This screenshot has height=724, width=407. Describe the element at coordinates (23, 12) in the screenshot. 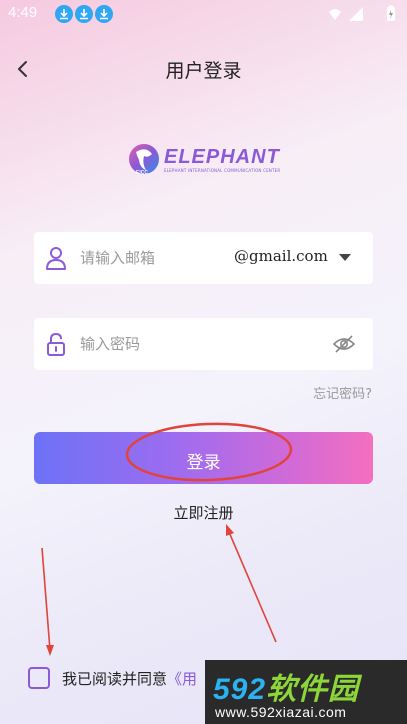

I see `status-time: 4:49` at that location.